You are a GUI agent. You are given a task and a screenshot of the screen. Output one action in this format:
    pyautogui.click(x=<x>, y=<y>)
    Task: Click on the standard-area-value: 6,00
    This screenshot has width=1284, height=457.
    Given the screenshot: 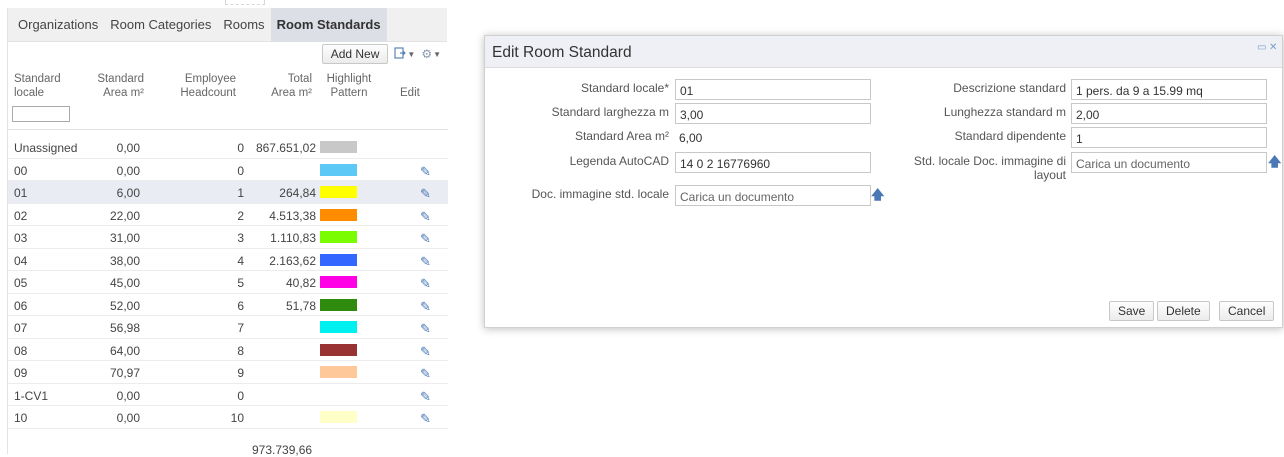 What is the action you would take?
    pyautogui.click(x=691, y=138)
    